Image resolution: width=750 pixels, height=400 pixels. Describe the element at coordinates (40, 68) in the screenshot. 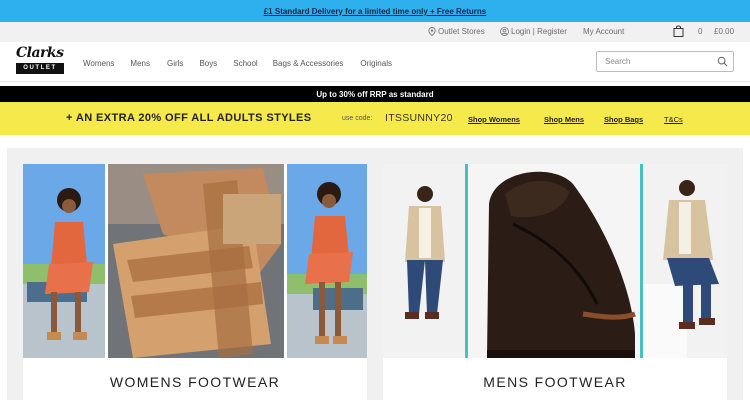

I see `logo-outlet-tag: OUTLET` at that location.